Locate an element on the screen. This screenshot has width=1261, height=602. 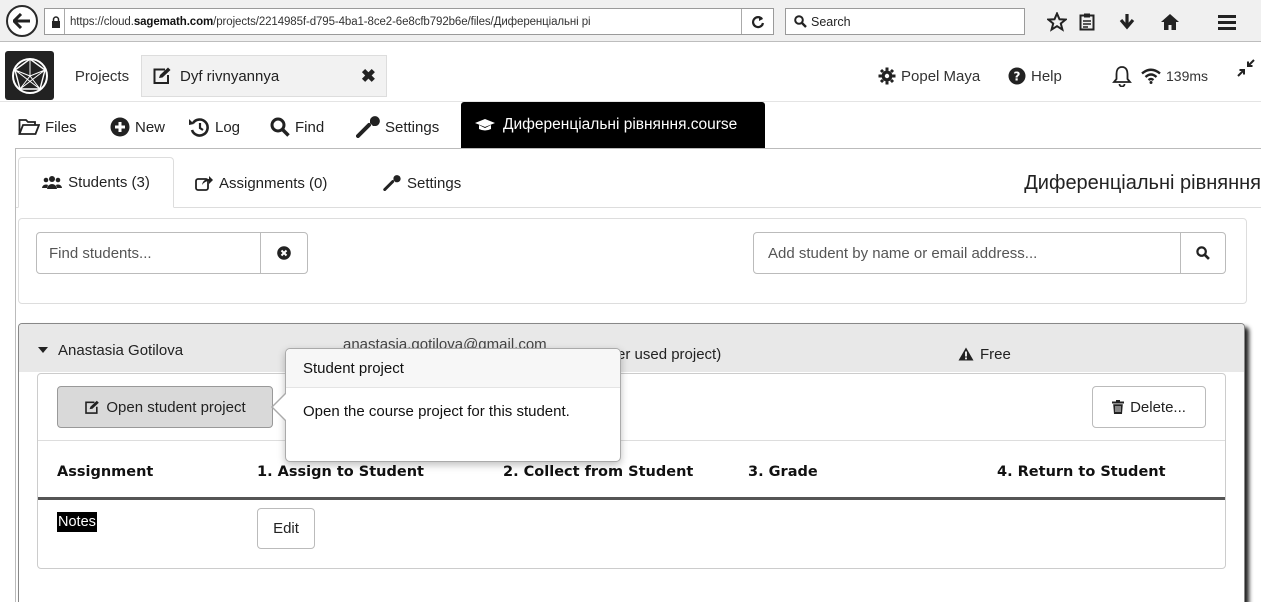
compress-icon is located at coordinates (1246, 68).